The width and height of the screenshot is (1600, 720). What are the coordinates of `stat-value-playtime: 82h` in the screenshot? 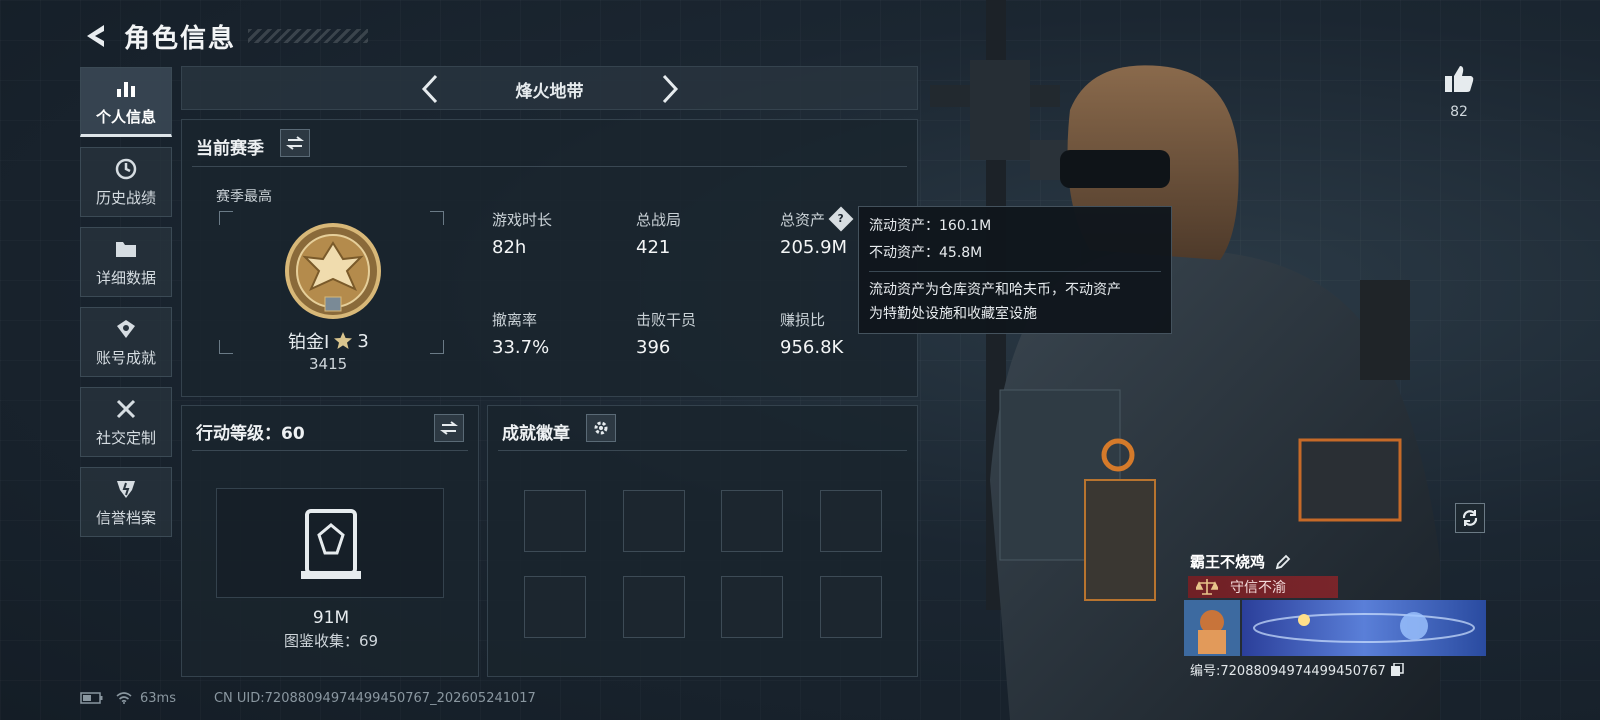 It's located at (509, 247).